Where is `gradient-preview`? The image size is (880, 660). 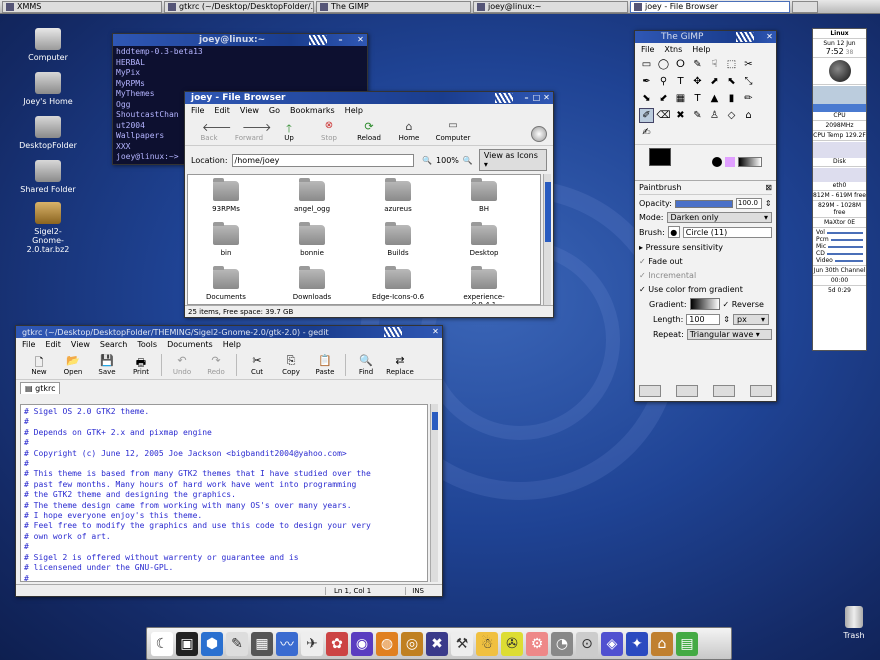 gradient-preview is located at coordinates (704, 304).